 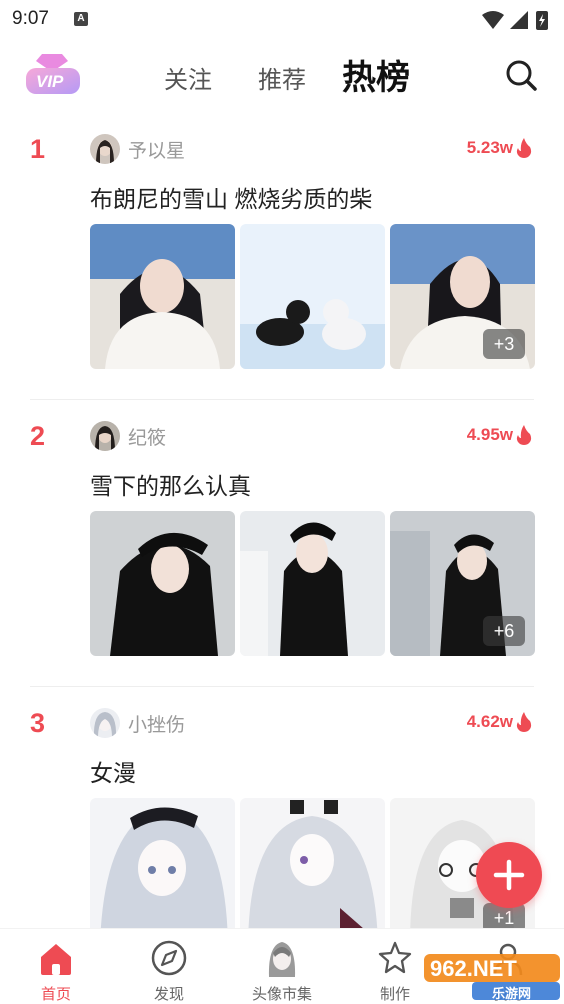 I want to click on compass-icon, so click(x=169, y=958).